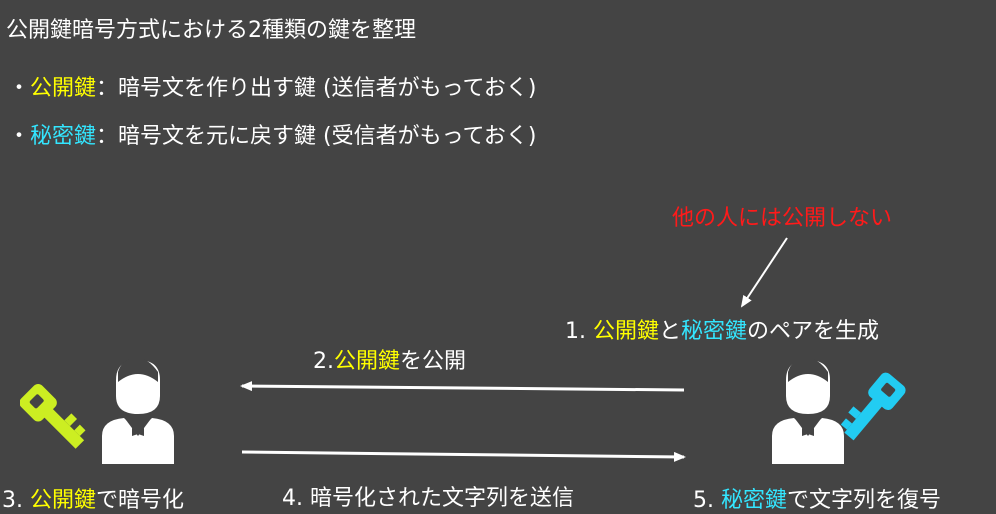  What do you see at coordinates (873, 406) in the screenshot?
I see `receiver-key-icon` at bounding box center [873, 406].